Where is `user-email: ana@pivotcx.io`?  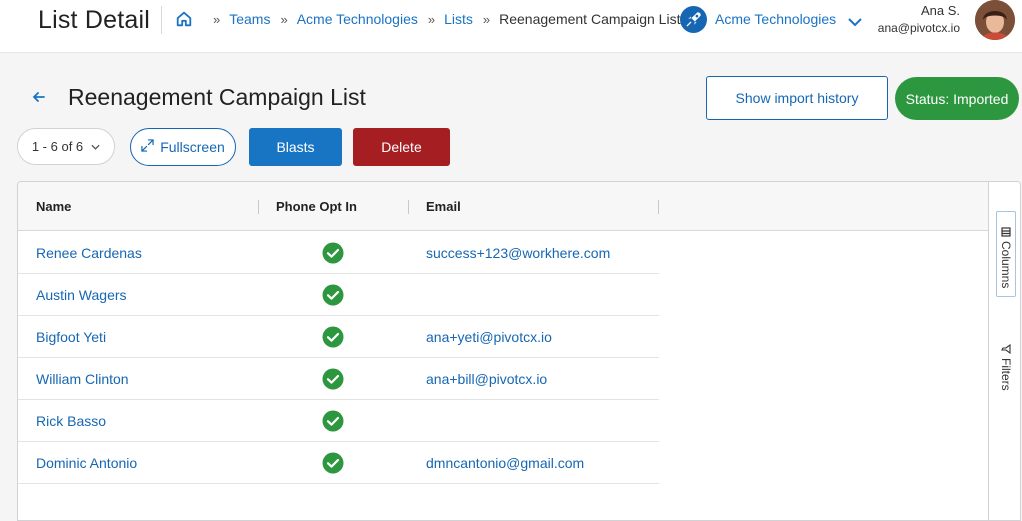
user-email: ana@pivotcx.io is located at coordinates (918, 28).